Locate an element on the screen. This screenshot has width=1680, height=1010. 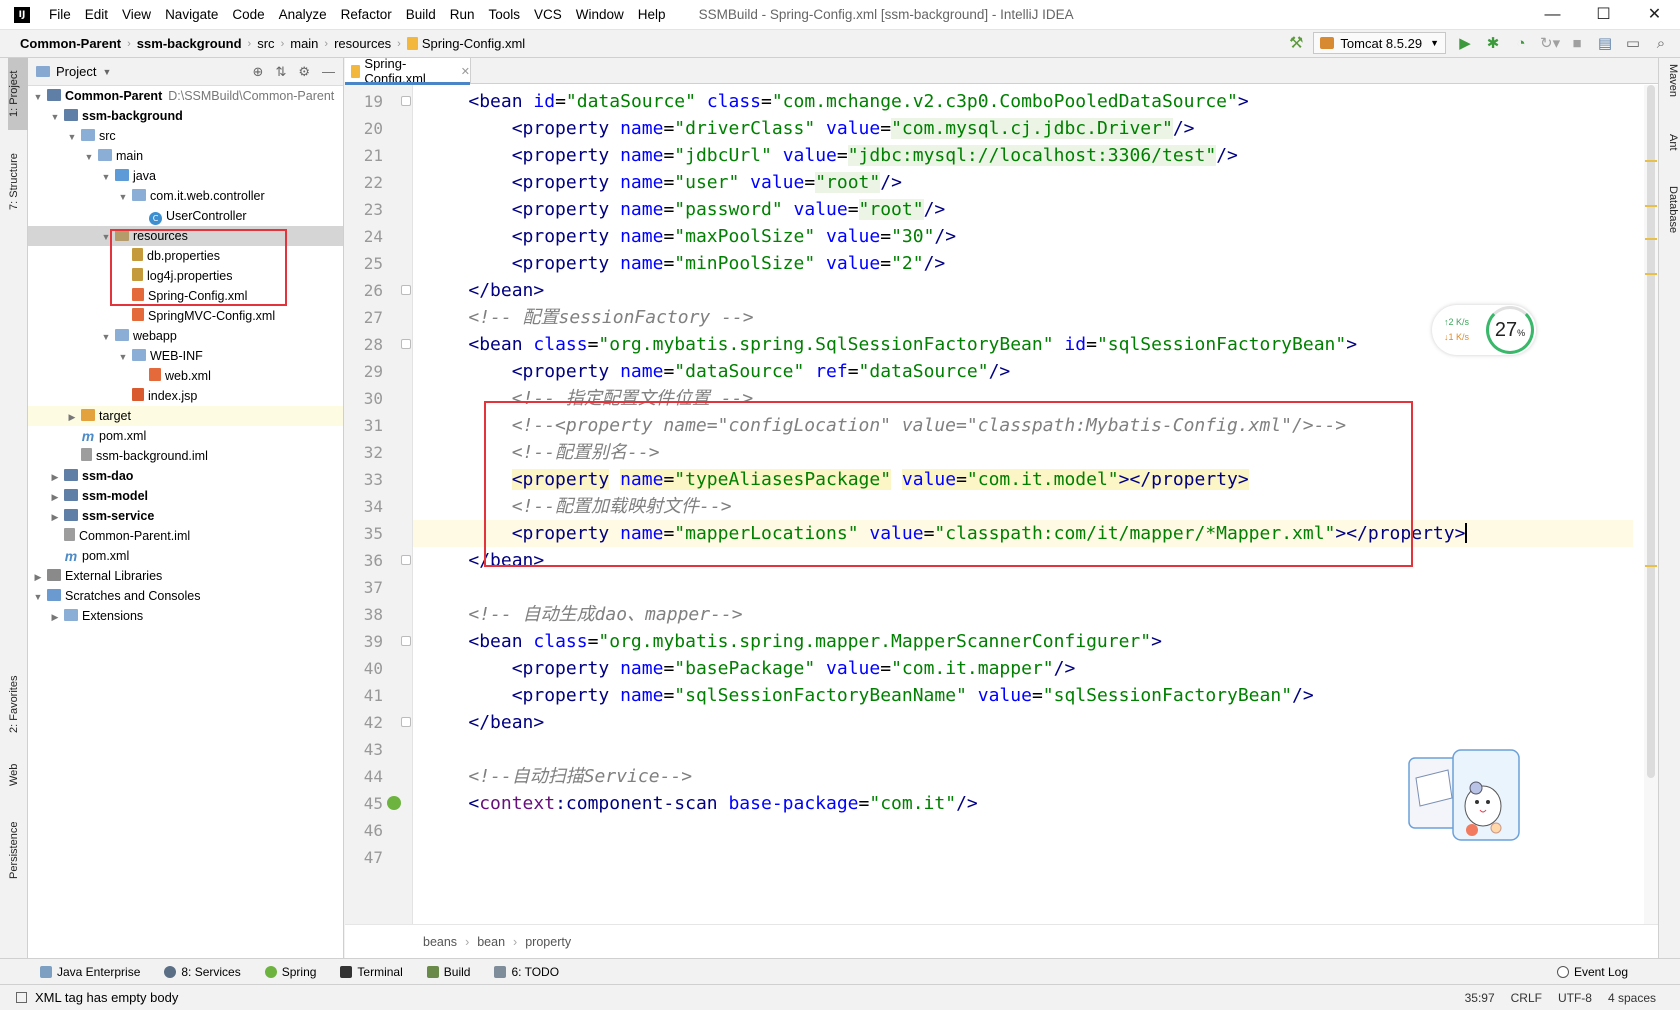
toggle-tool-windows-icon is located at coordinates (21, 997).